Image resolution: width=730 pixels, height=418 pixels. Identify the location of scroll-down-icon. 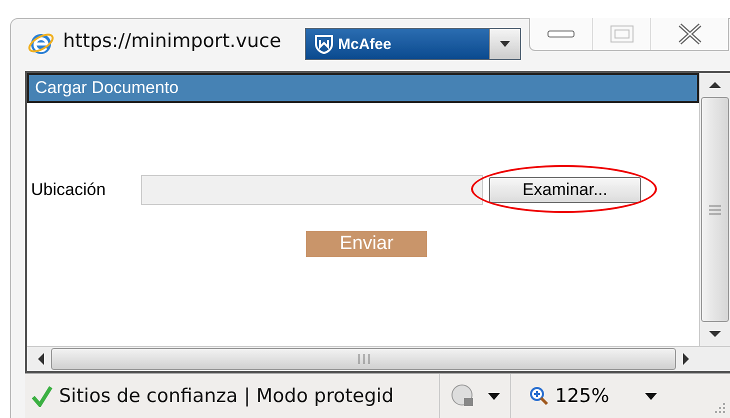
(715, 334).